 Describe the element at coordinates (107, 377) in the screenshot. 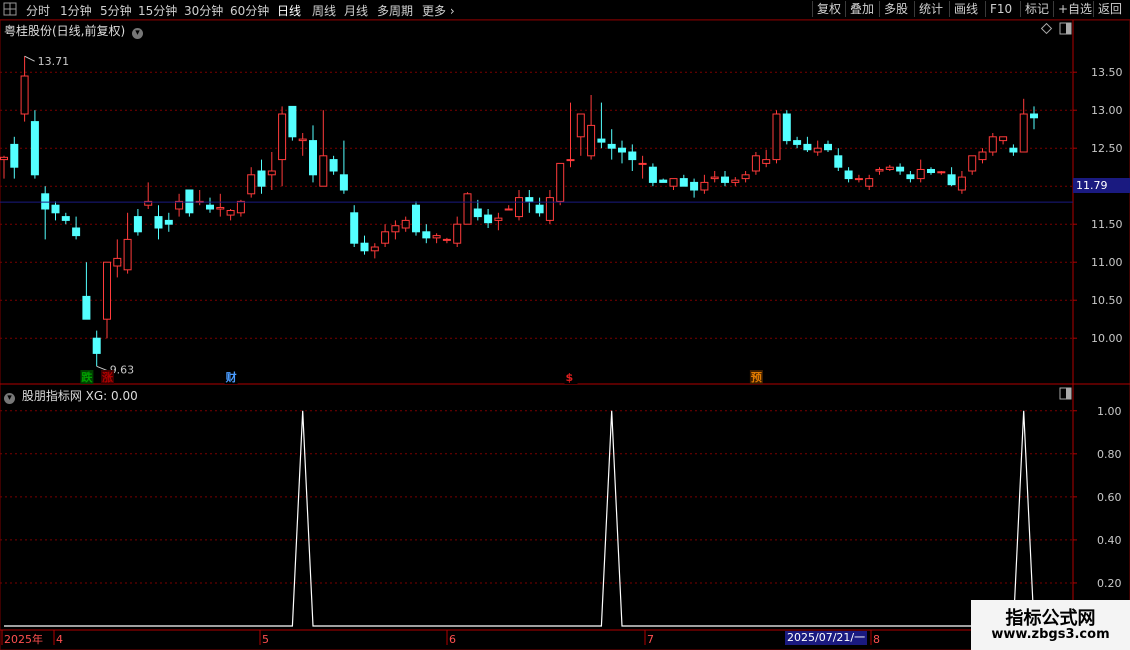

I see `event-tag-1: 涨` at that location.